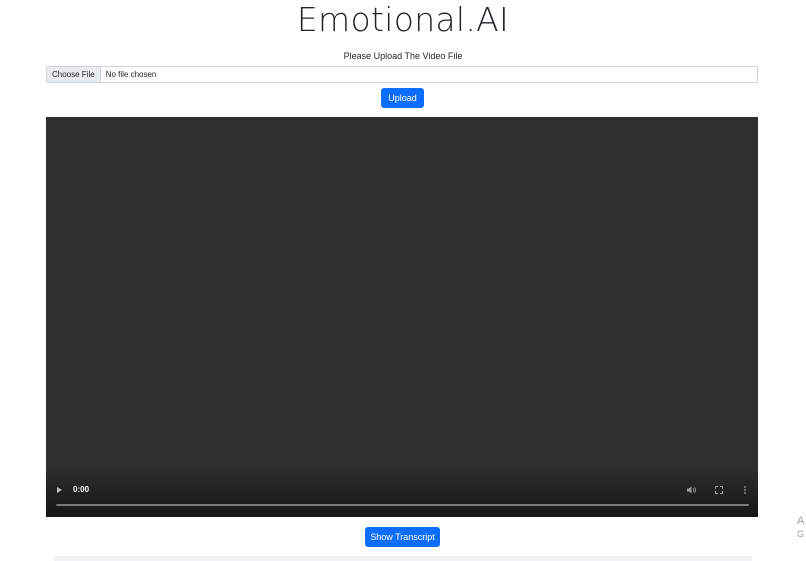 The width and height of the screenshot is (806, 561). What do you see at coordinates (81, 489) in the screenshot?
I see `current-time: 0:00` at bounding box center [81, 489].